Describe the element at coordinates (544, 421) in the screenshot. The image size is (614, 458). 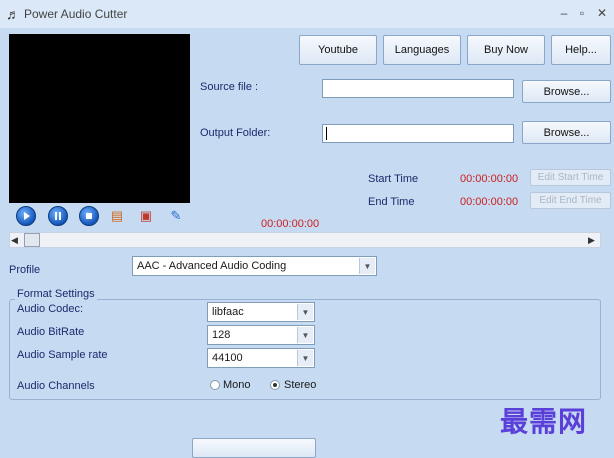
I see `watermark-text: 最需网` at that location.